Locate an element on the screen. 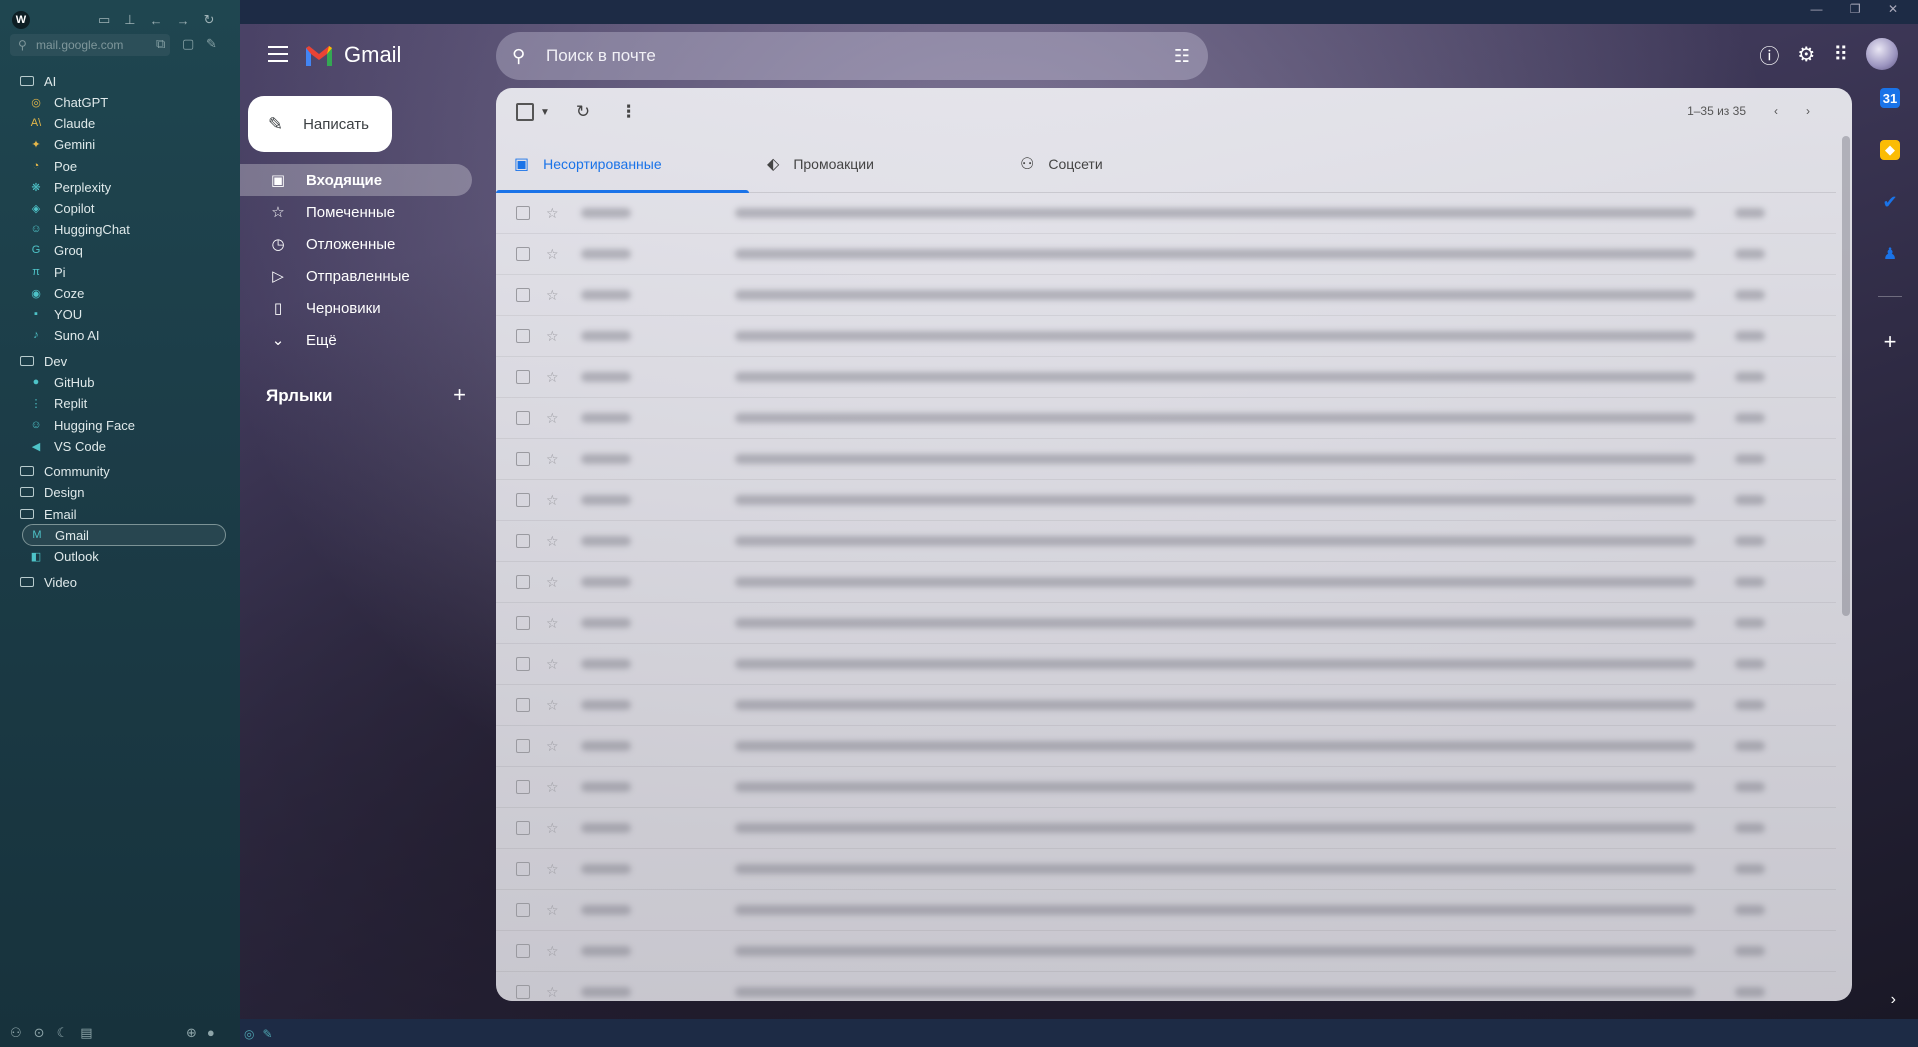  nav-item: ⌄ Ещё is located at coordinates (360, 340).